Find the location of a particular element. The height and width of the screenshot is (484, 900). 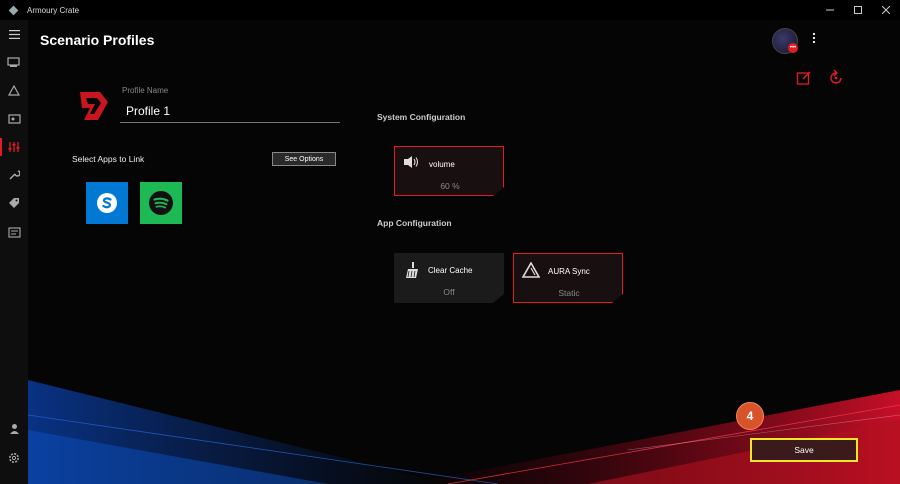

aura-sync-card-value: Static is located at coordinates (569, 293).